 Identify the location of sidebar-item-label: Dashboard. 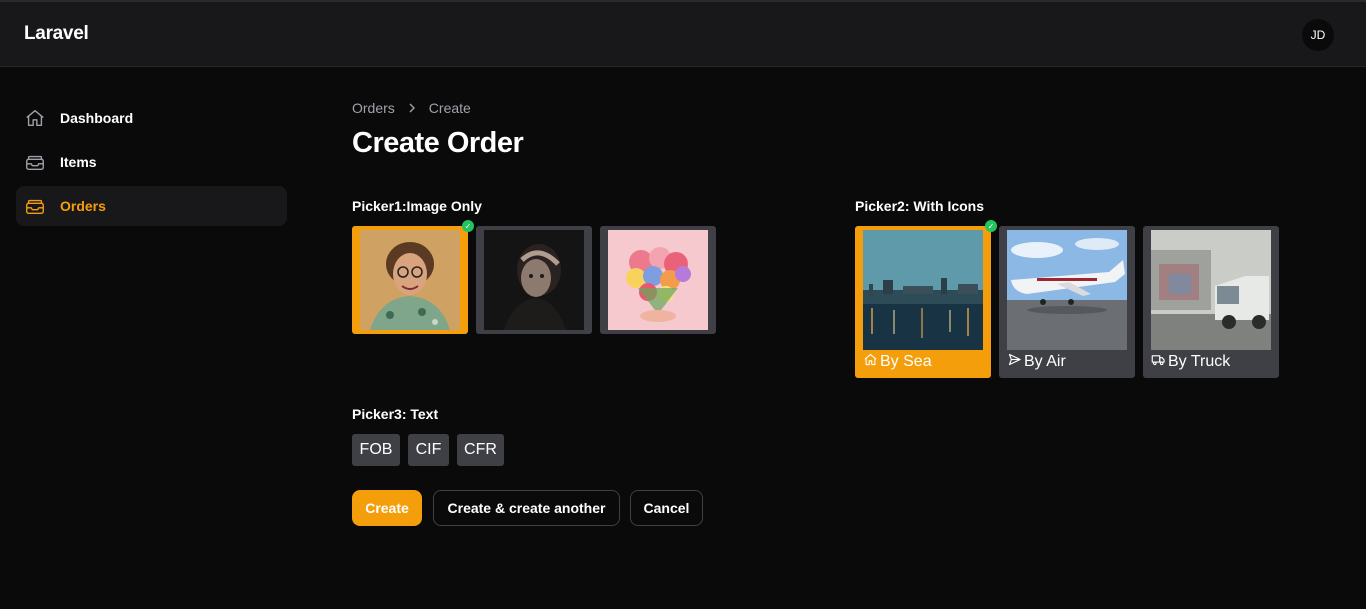
(97, 118).